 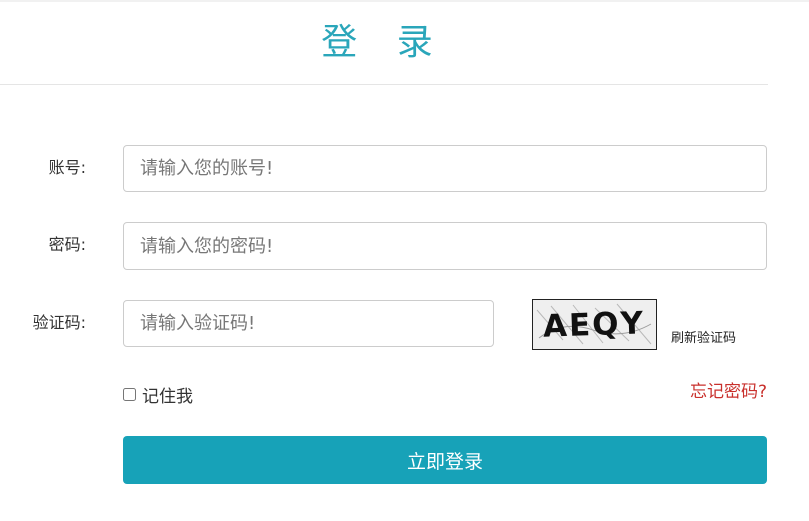 What do you see at coordinates (129, 394) in the screenshot?
I see `remember-checkbox` at bounding box center [129, 394].